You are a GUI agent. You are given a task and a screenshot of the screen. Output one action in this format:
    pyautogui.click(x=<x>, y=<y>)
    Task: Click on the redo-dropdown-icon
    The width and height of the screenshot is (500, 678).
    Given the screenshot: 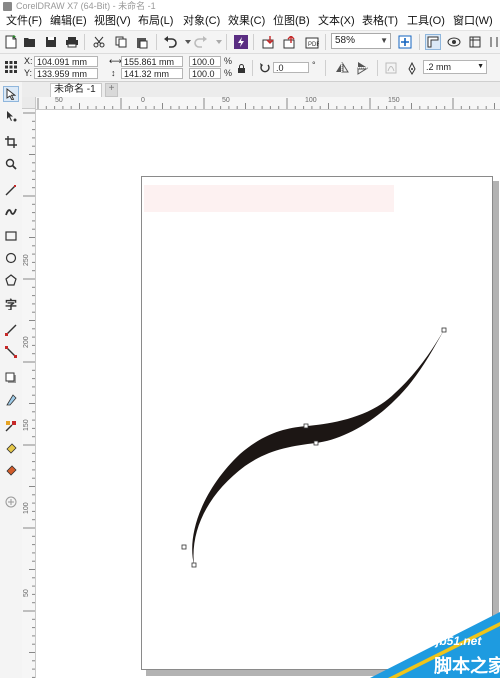 What is the action you would take?
    pyautogui.click(x=219, y=42)
    